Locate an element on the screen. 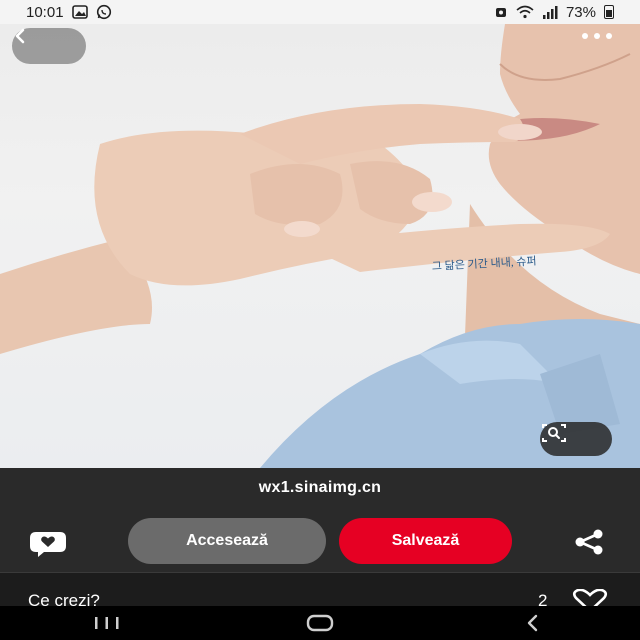 The image size is (640, 640). nav-back-button is located at coordinates (533, 623).